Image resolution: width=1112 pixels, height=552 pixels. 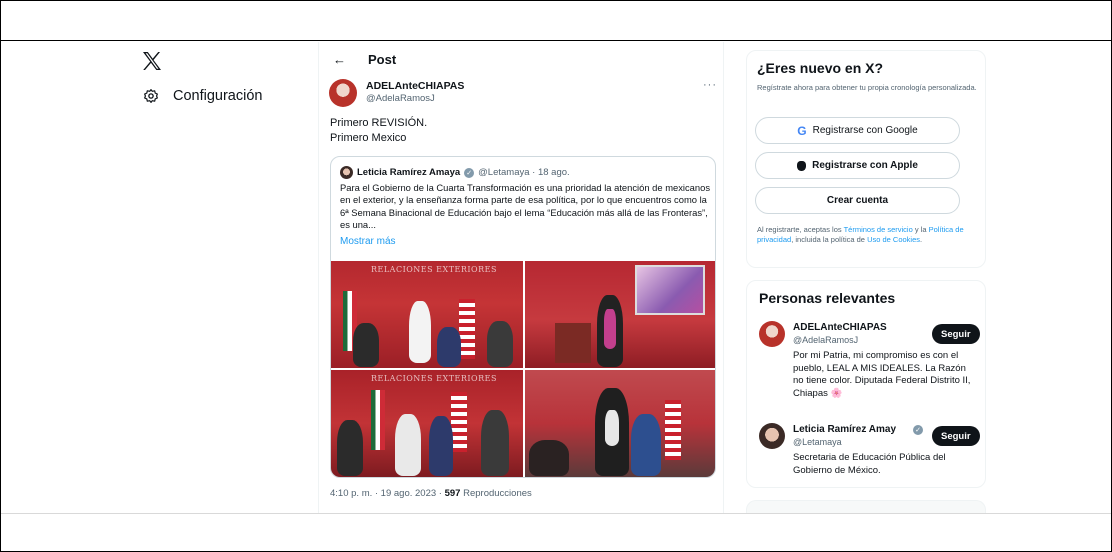 I want to click on quote-author-name: Leticia Ramírez Amaya, so click(x=409, y=172).